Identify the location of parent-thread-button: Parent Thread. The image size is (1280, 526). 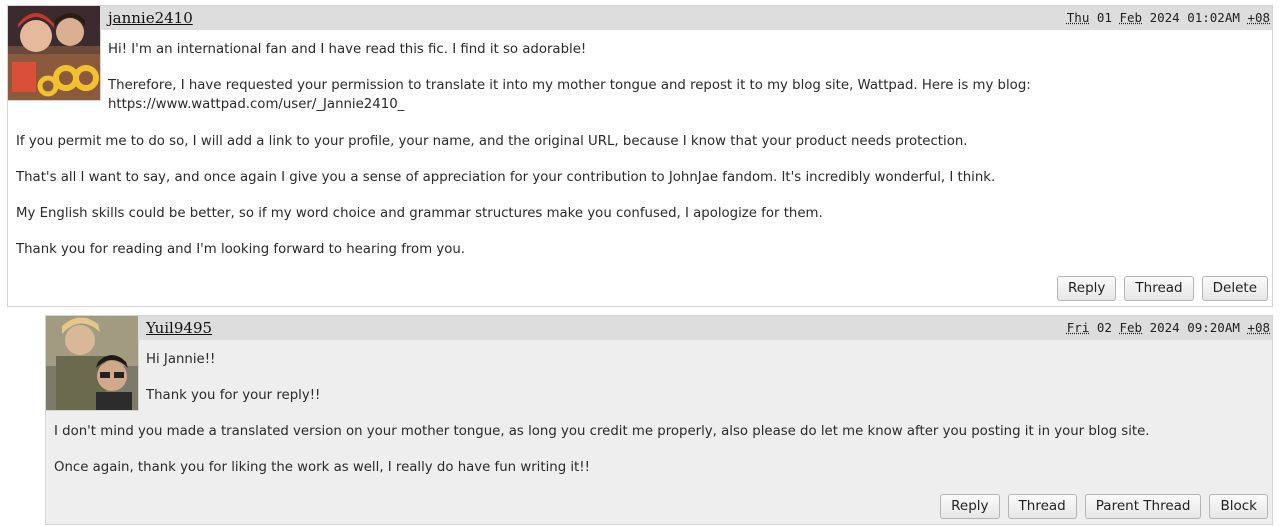
(1143, 506).